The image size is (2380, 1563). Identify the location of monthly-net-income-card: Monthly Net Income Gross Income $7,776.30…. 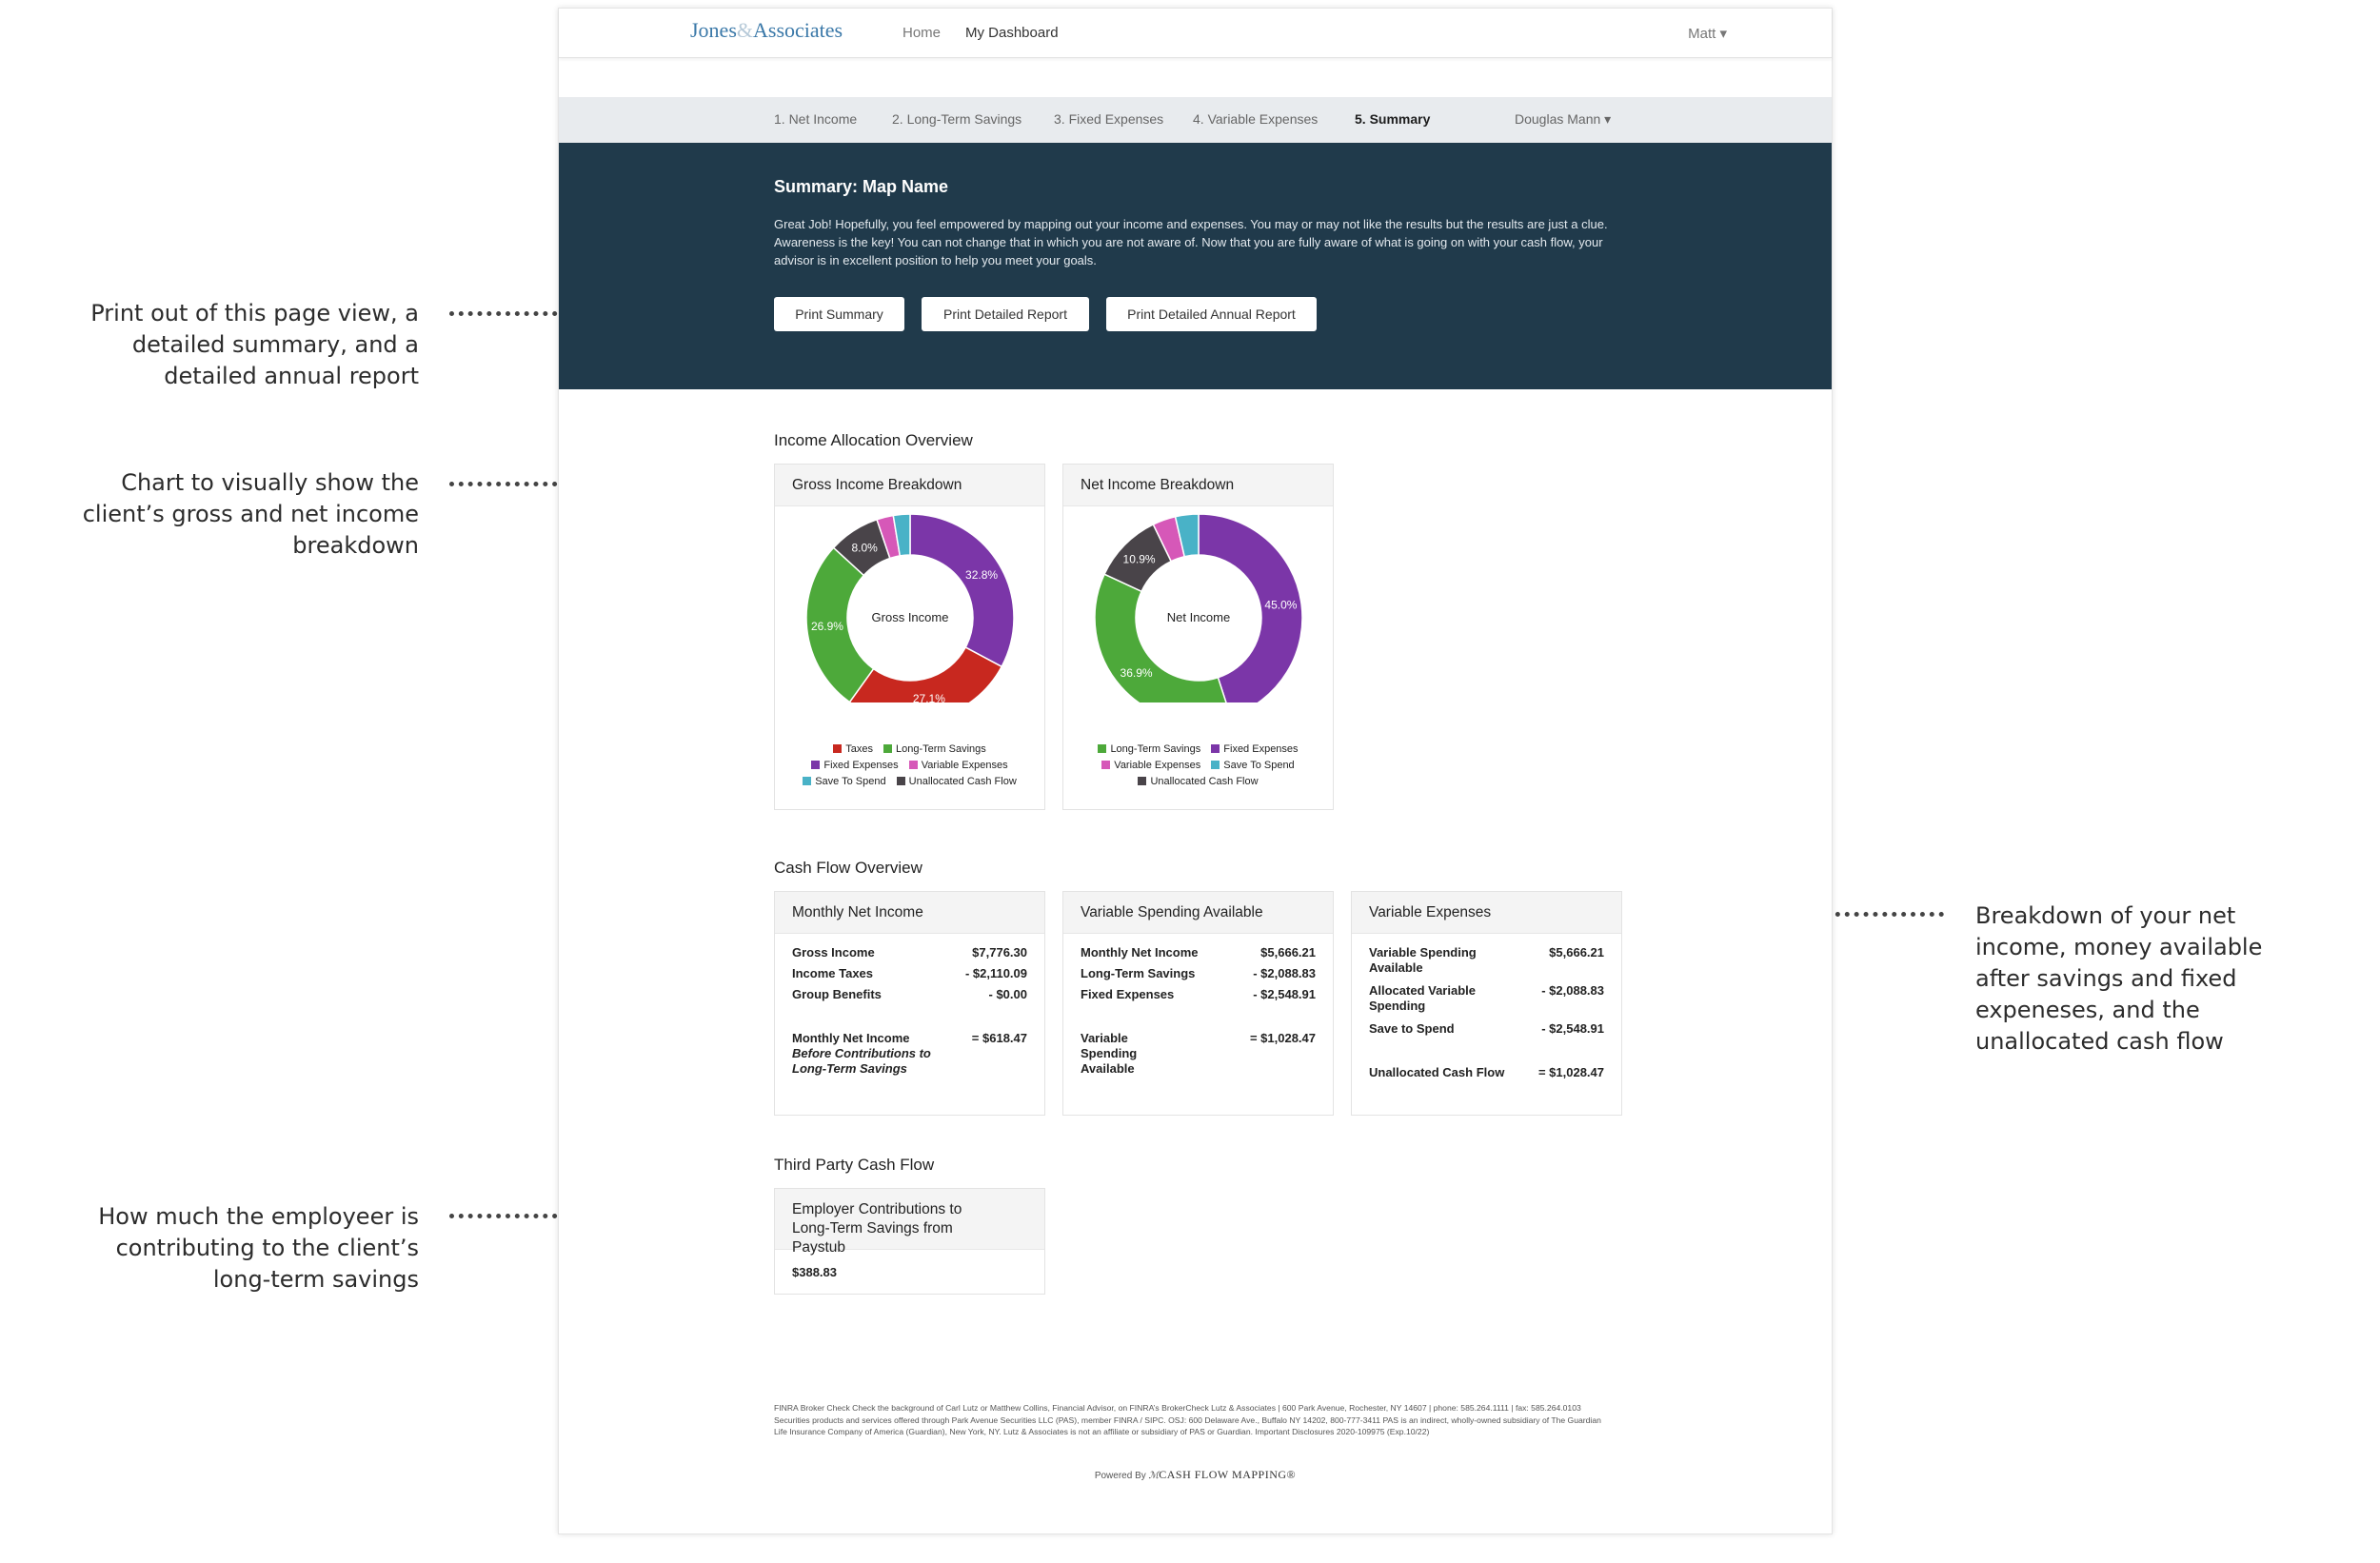
(909, 1003).